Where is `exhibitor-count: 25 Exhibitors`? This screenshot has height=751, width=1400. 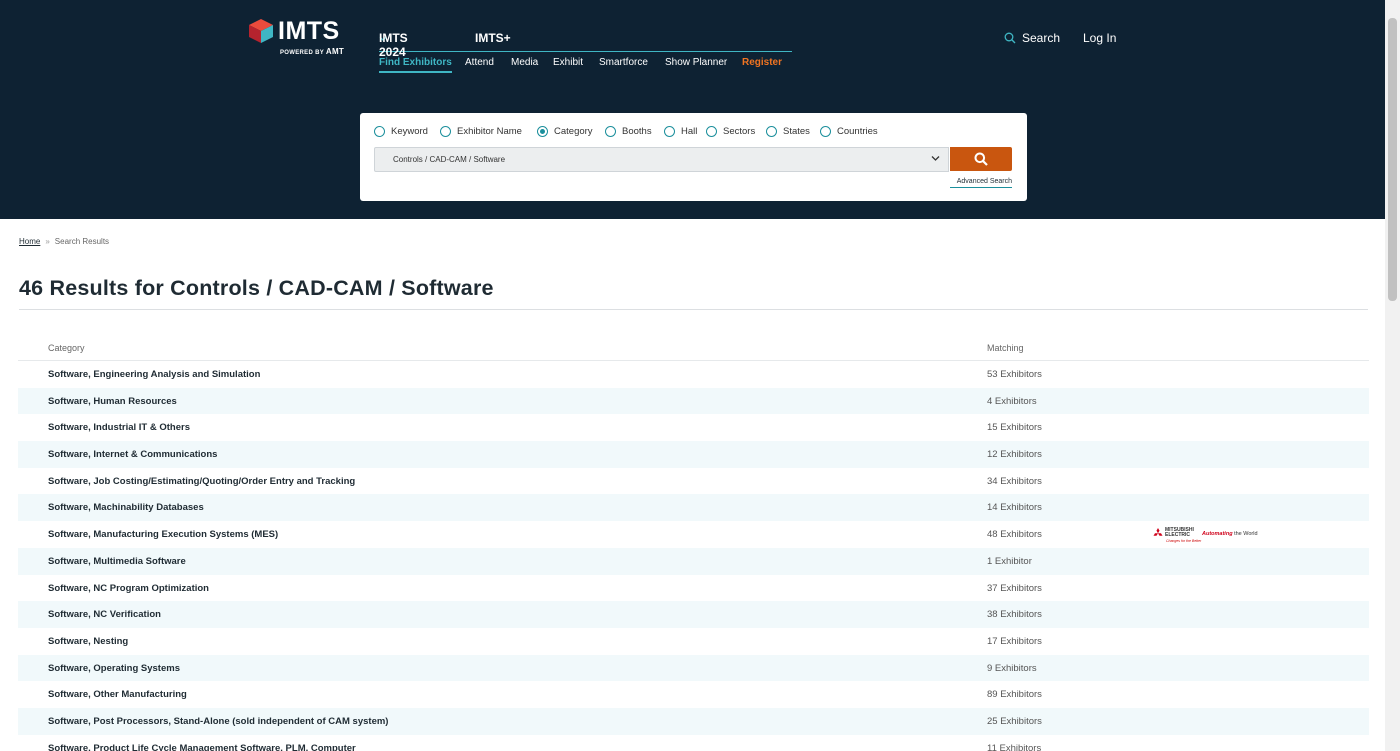
exhibitor-count: 25 Exhibitors is located at coordinates (1014, 721).